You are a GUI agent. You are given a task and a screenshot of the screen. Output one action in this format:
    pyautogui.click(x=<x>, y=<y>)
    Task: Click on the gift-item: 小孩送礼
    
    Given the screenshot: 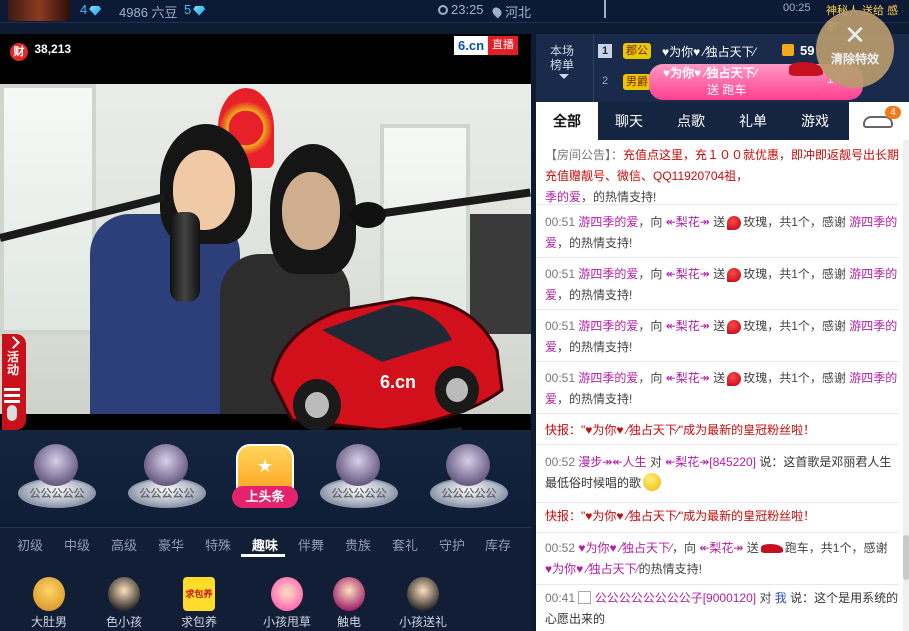 What is the action you would take?
    pyautogui.click(x=423, y=603)
    